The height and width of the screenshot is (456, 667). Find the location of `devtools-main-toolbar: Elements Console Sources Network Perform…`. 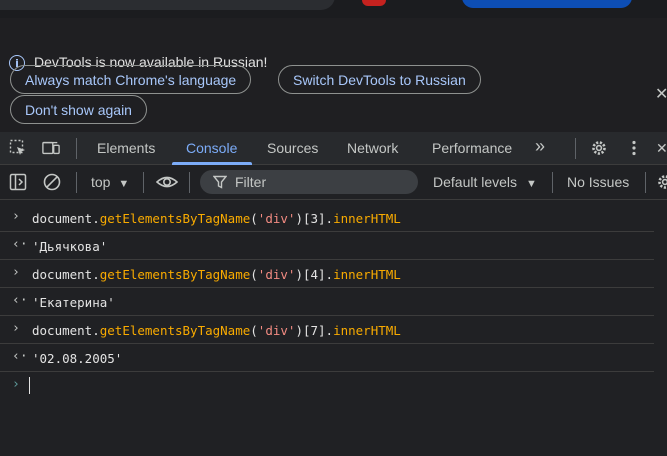

devtools-main-toolbar: Elements Console Sources Network Perform… is located at coordinates (333, 148).